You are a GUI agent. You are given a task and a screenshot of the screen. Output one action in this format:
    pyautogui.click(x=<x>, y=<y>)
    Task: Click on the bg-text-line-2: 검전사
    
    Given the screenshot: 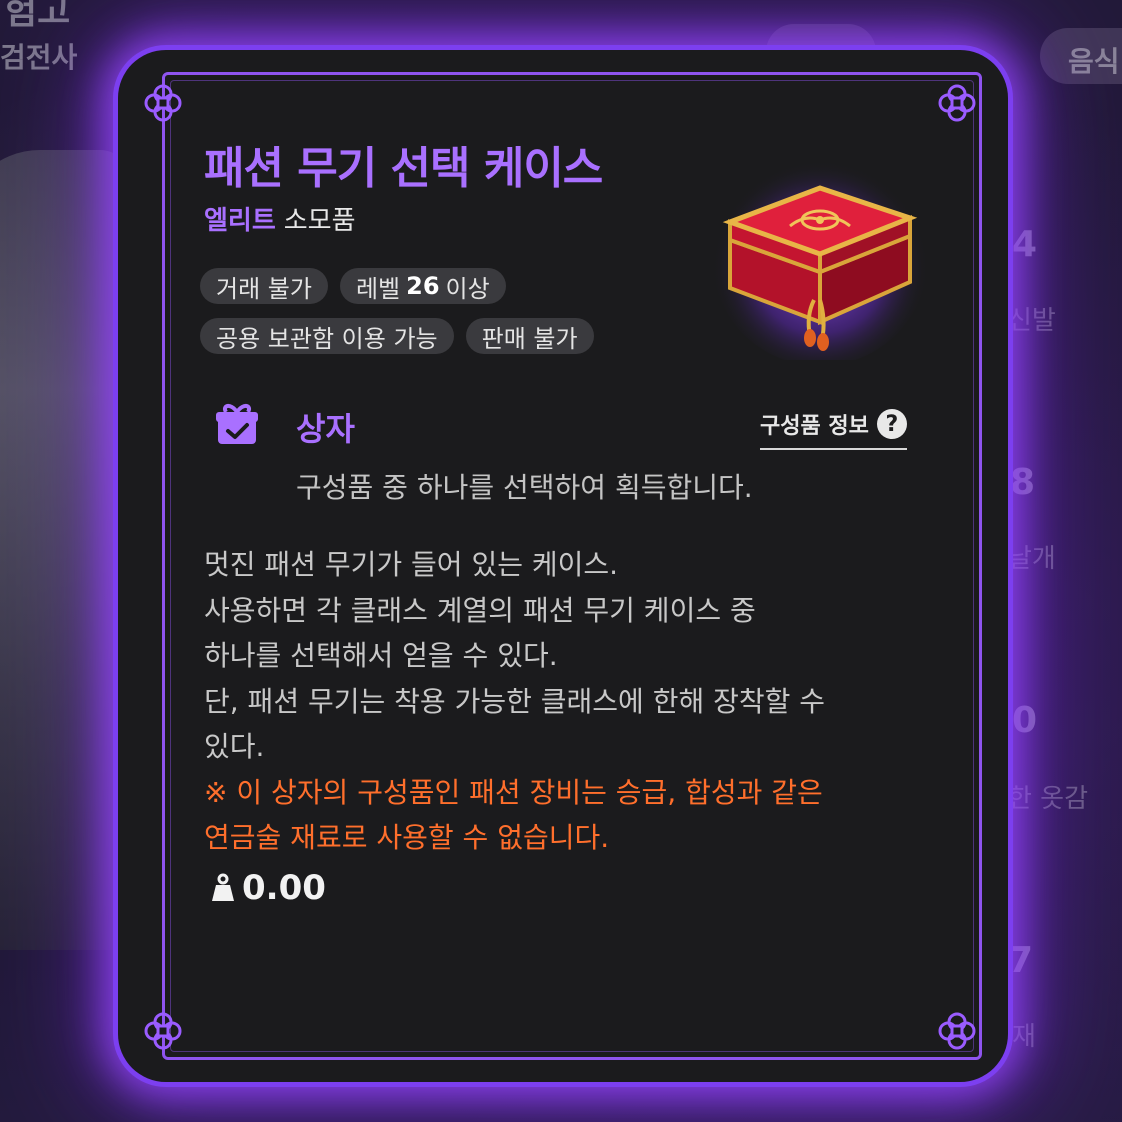 What is the action you would take?
    pyautogui.click(x=39, y=57)
    